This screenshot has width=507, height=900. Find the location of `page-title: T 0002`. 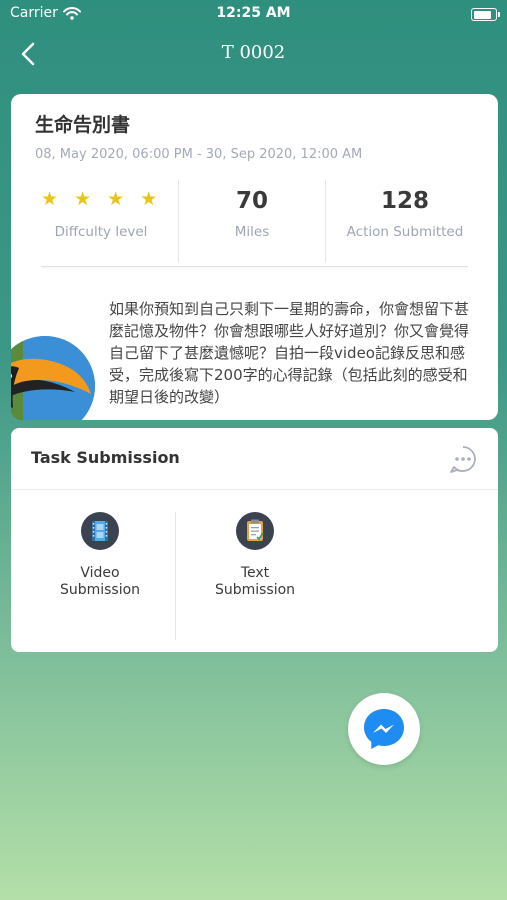

page-title: T 0002 is located at coordinates (253, 52).